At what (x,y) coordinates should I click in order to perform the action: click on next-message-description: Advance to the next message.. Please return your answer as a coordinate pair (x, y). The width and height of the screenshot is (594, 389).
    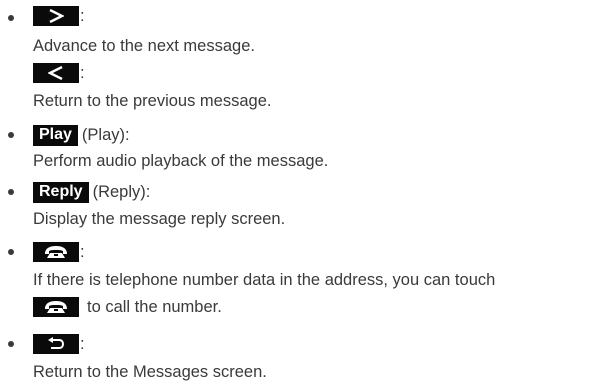
    Looking at the image, I should click on (144, 46).